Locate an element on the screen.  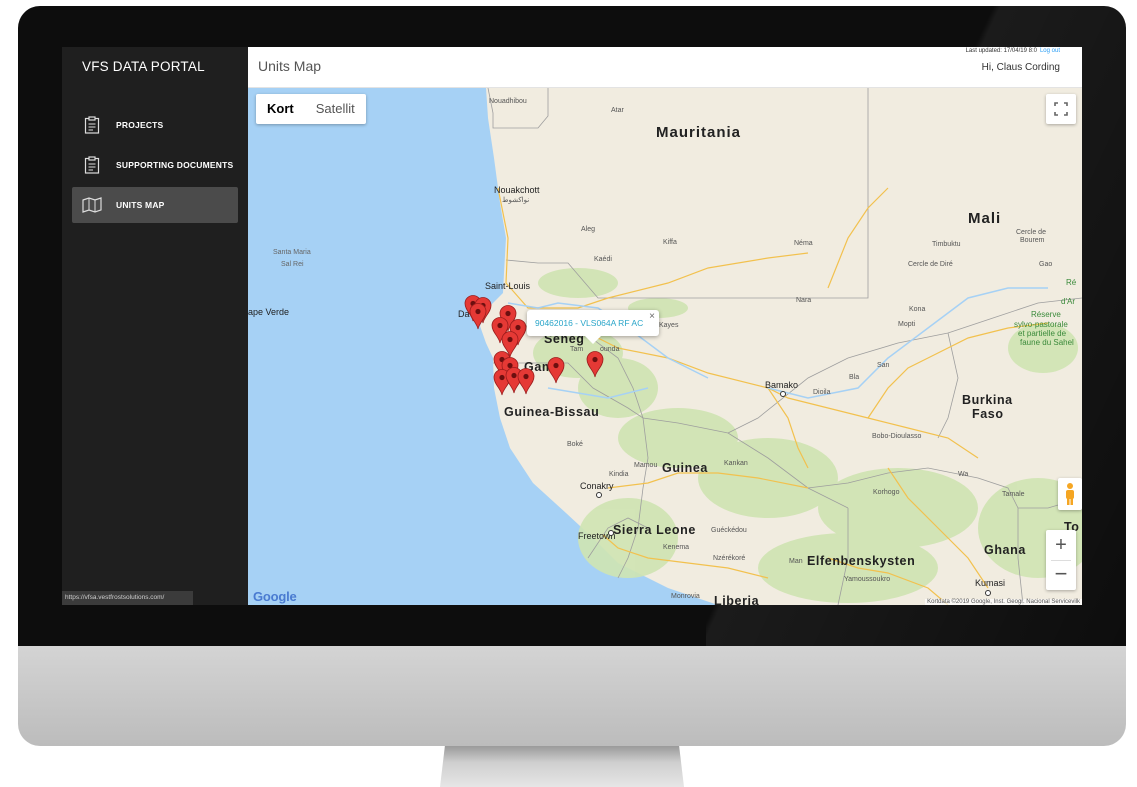
label-liberia: Liberia is located at coordinates (737, 599).